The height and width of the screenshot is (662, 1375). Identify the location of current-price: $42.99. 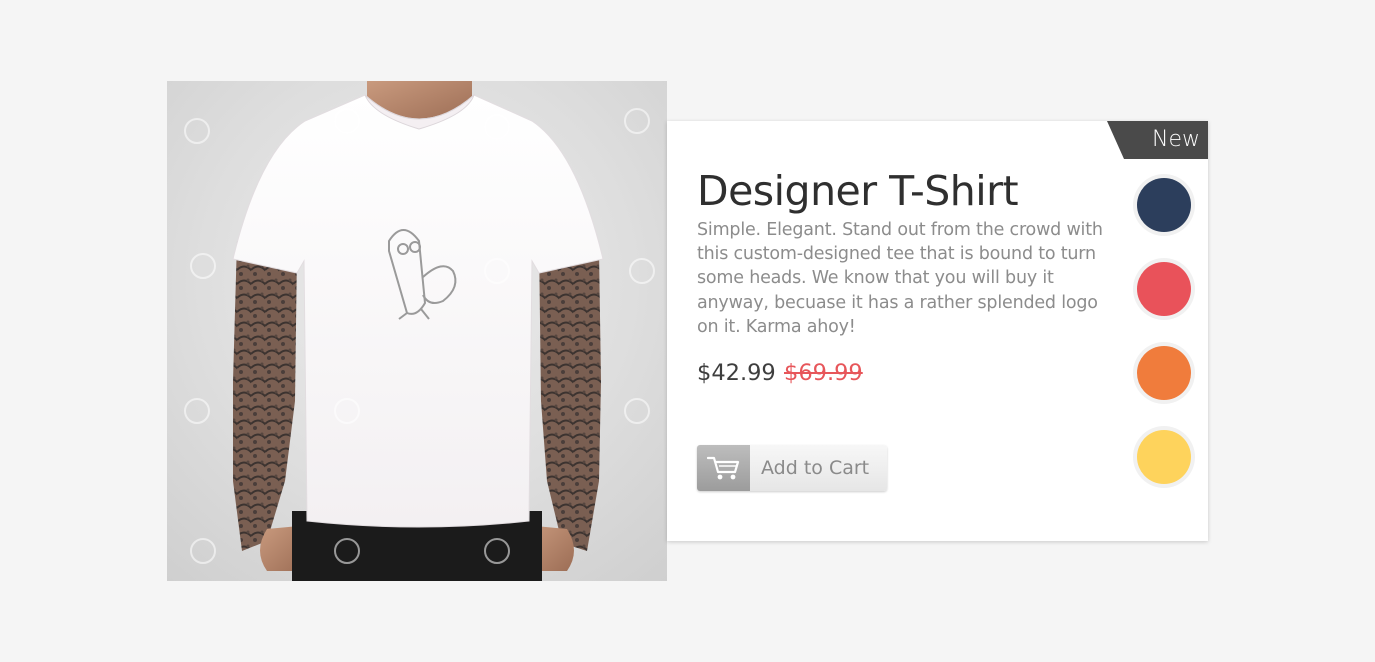
(736, 373).